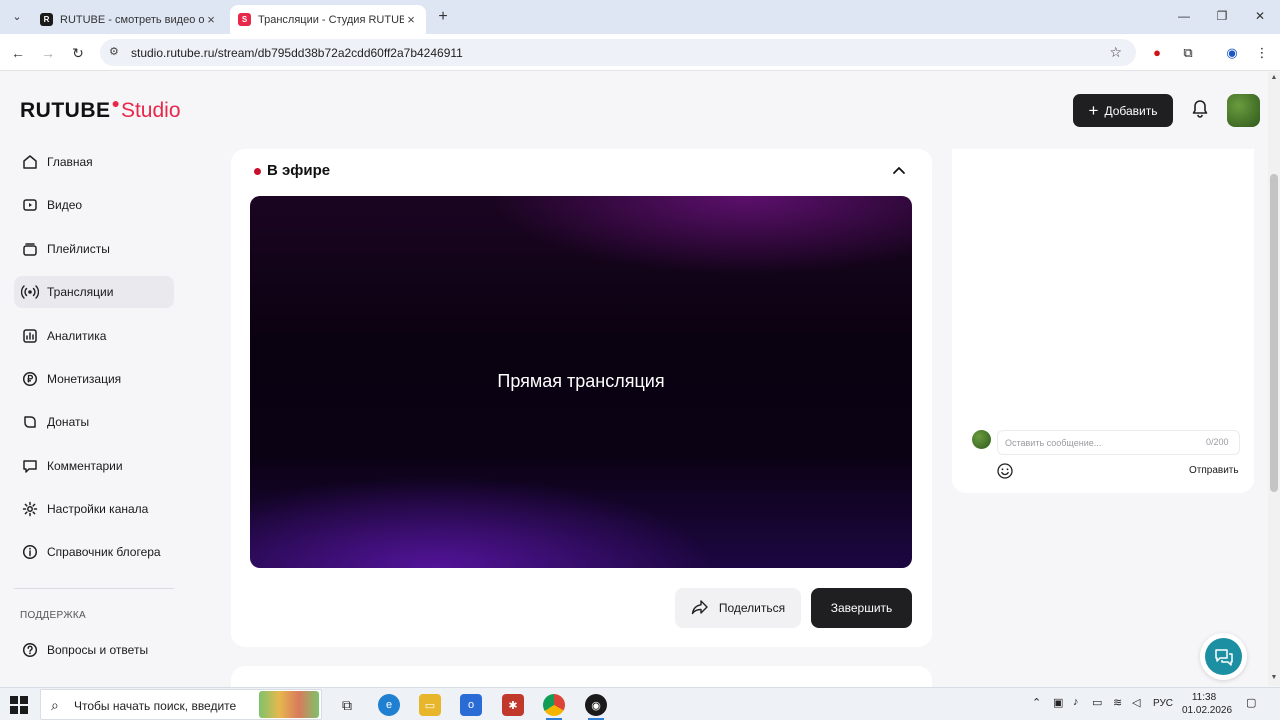 This screenshot has height=720, width=1280. Describe the element at coordinates (1232, 53) in the screenshot. I see `profile-icon: ◉` at that location.